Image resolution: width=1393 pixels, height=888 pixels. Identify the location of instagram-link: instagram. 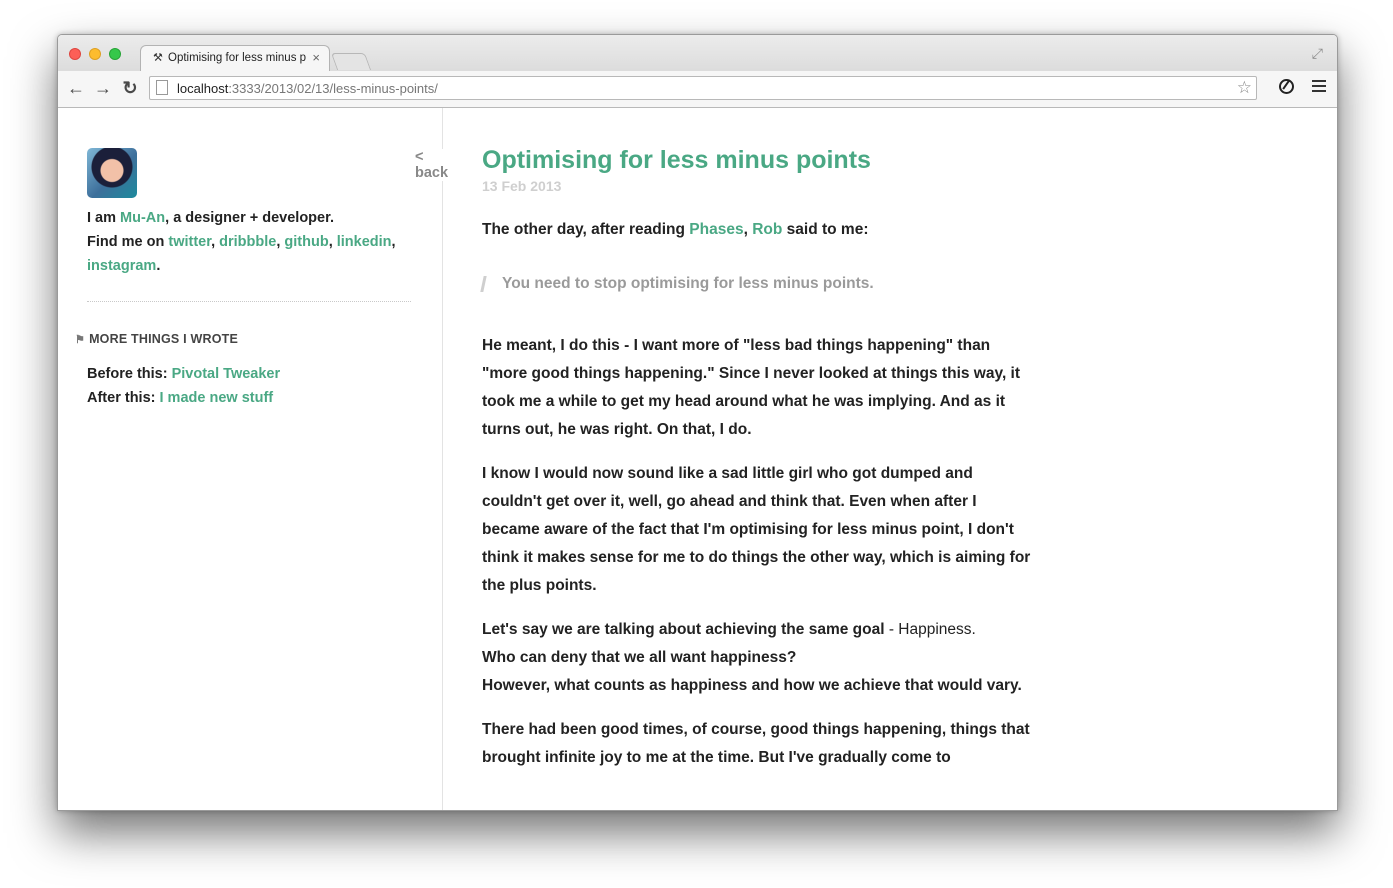
(121, 266).